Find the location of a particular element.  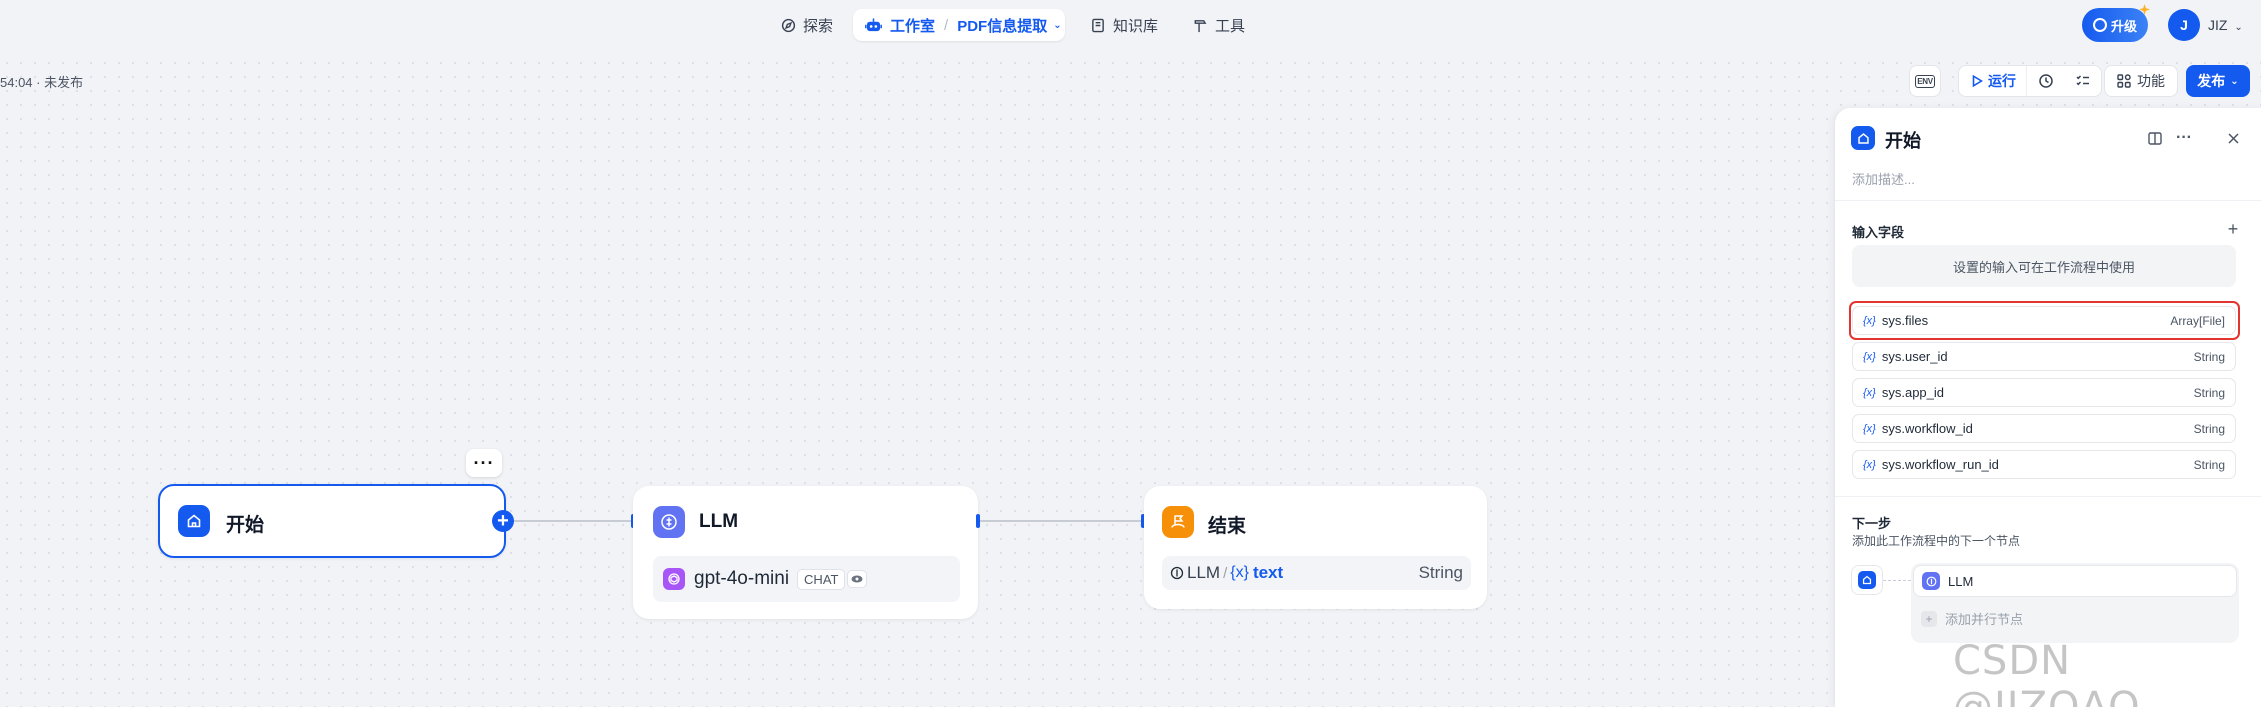

run-history-button is located at coordinates (2045, 81).